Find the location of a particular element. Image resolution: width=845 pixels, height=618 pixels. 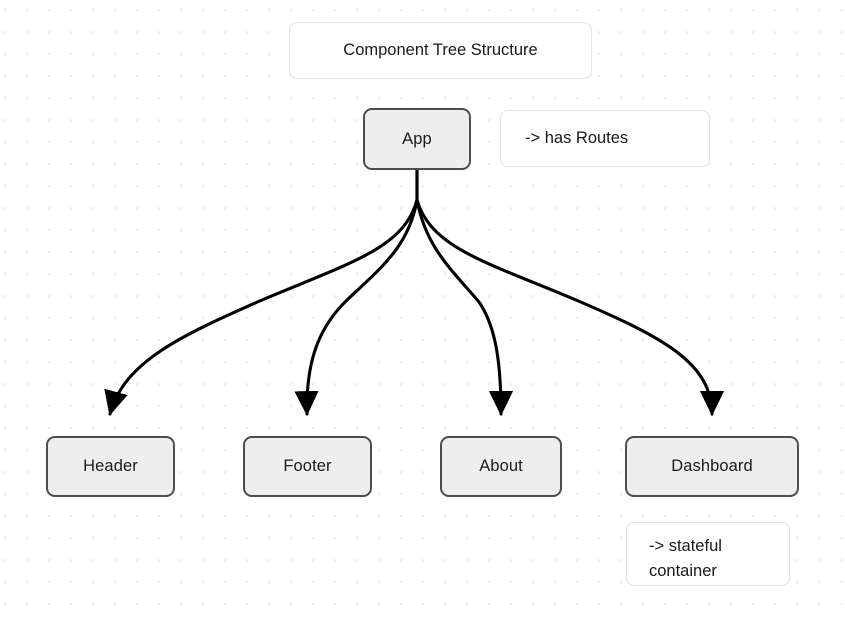

node-footer: Footer is located at coordinates (307, 466).